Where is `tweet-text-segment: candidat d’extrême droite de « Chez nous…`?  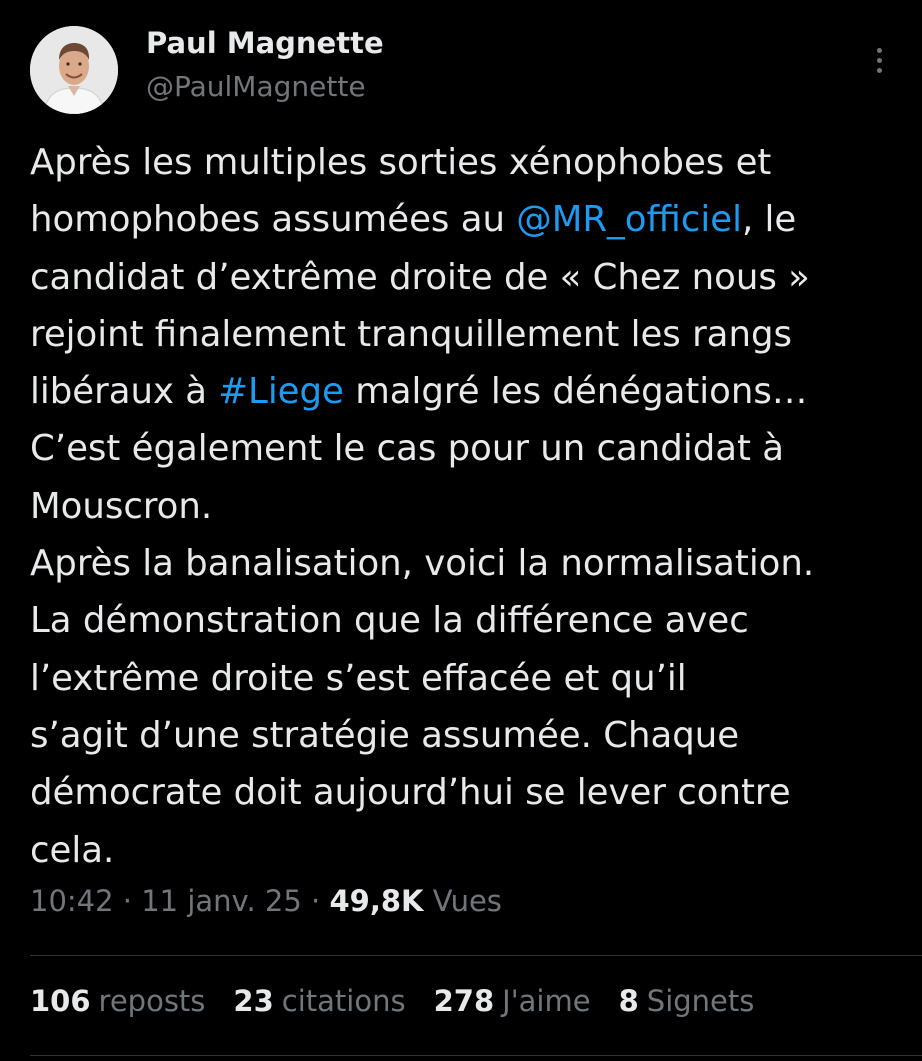 tweet-text-segment: candidat d’extrême droite de « Chez nous… is located at coordinates (420, 277).